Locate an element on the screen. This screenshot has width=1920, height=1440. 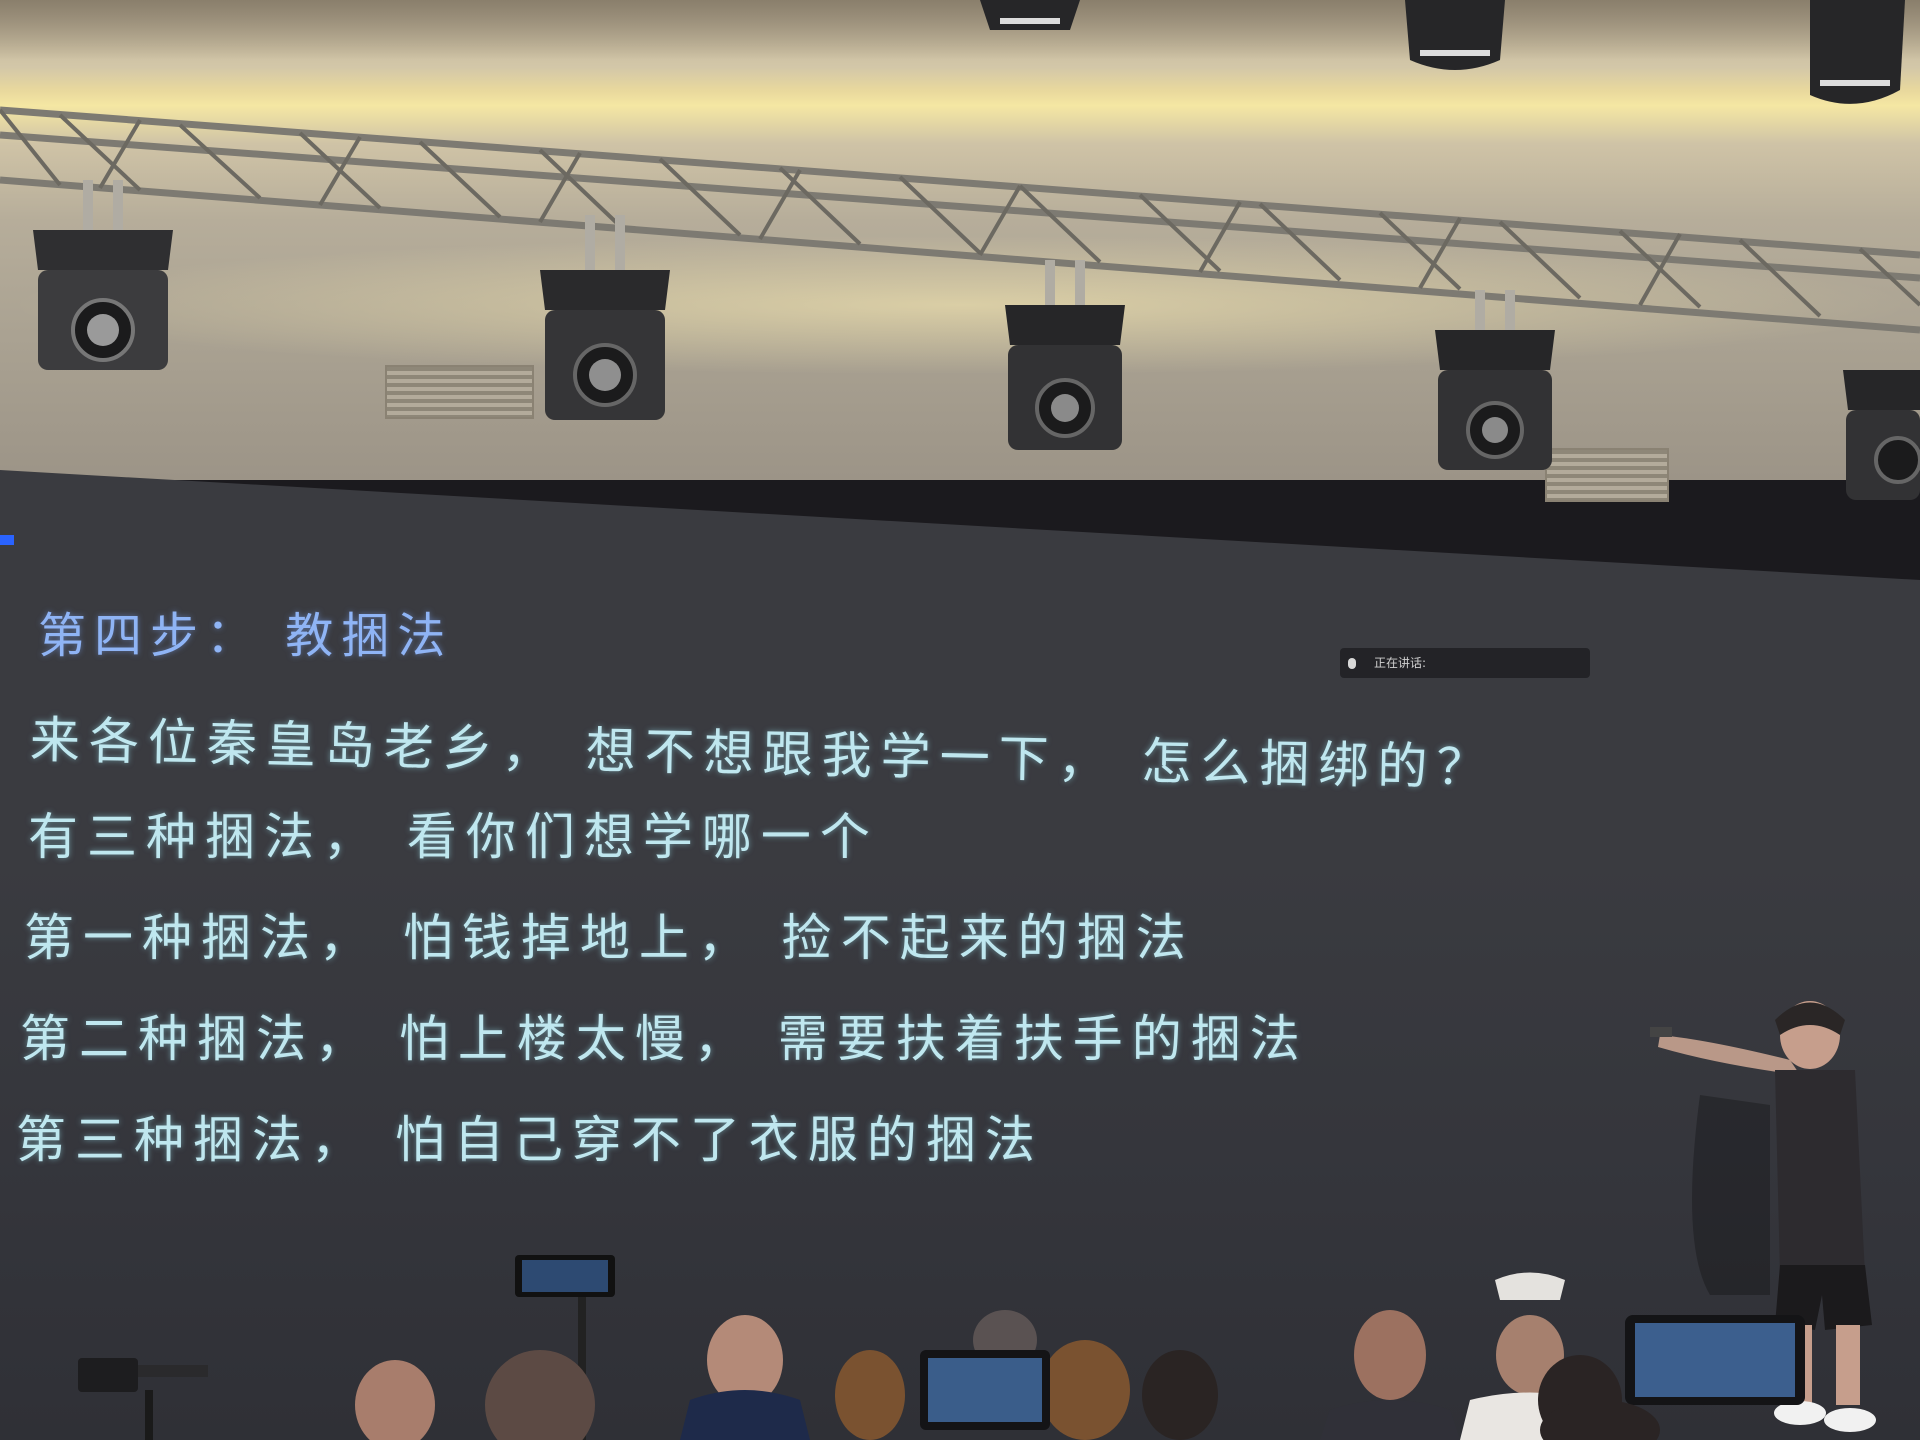
slide-line-2: 有三种捆法， 看你们想学哪一个 is located at coordinates (453, 837).